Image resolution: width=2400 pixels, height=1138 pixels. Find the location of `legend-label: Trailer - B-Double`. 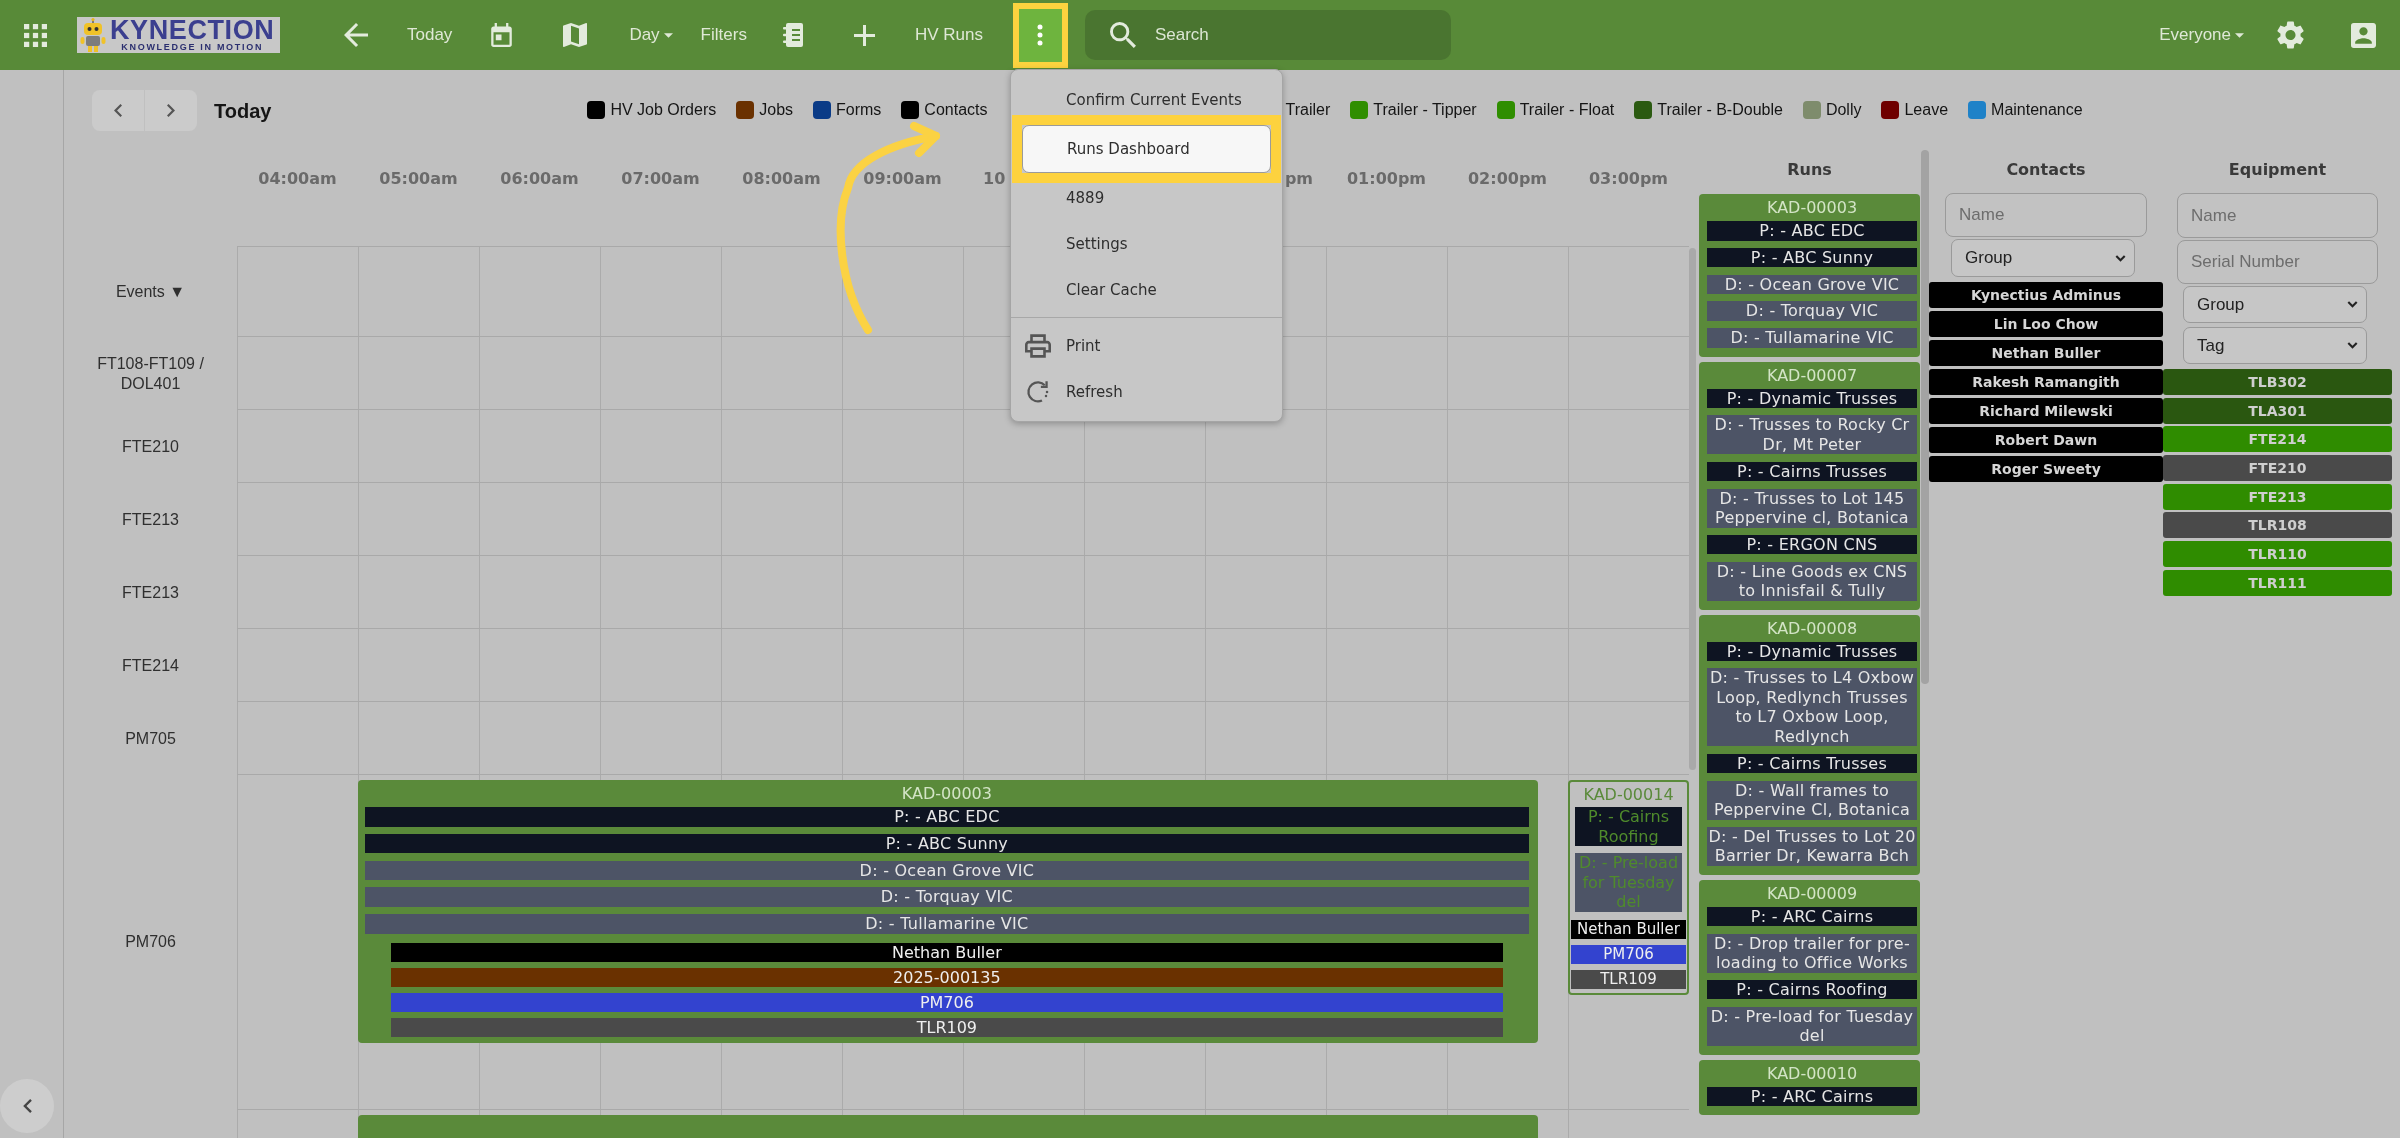

legend-label: Trailer - B-Double is located at coordinates (1720, 109).